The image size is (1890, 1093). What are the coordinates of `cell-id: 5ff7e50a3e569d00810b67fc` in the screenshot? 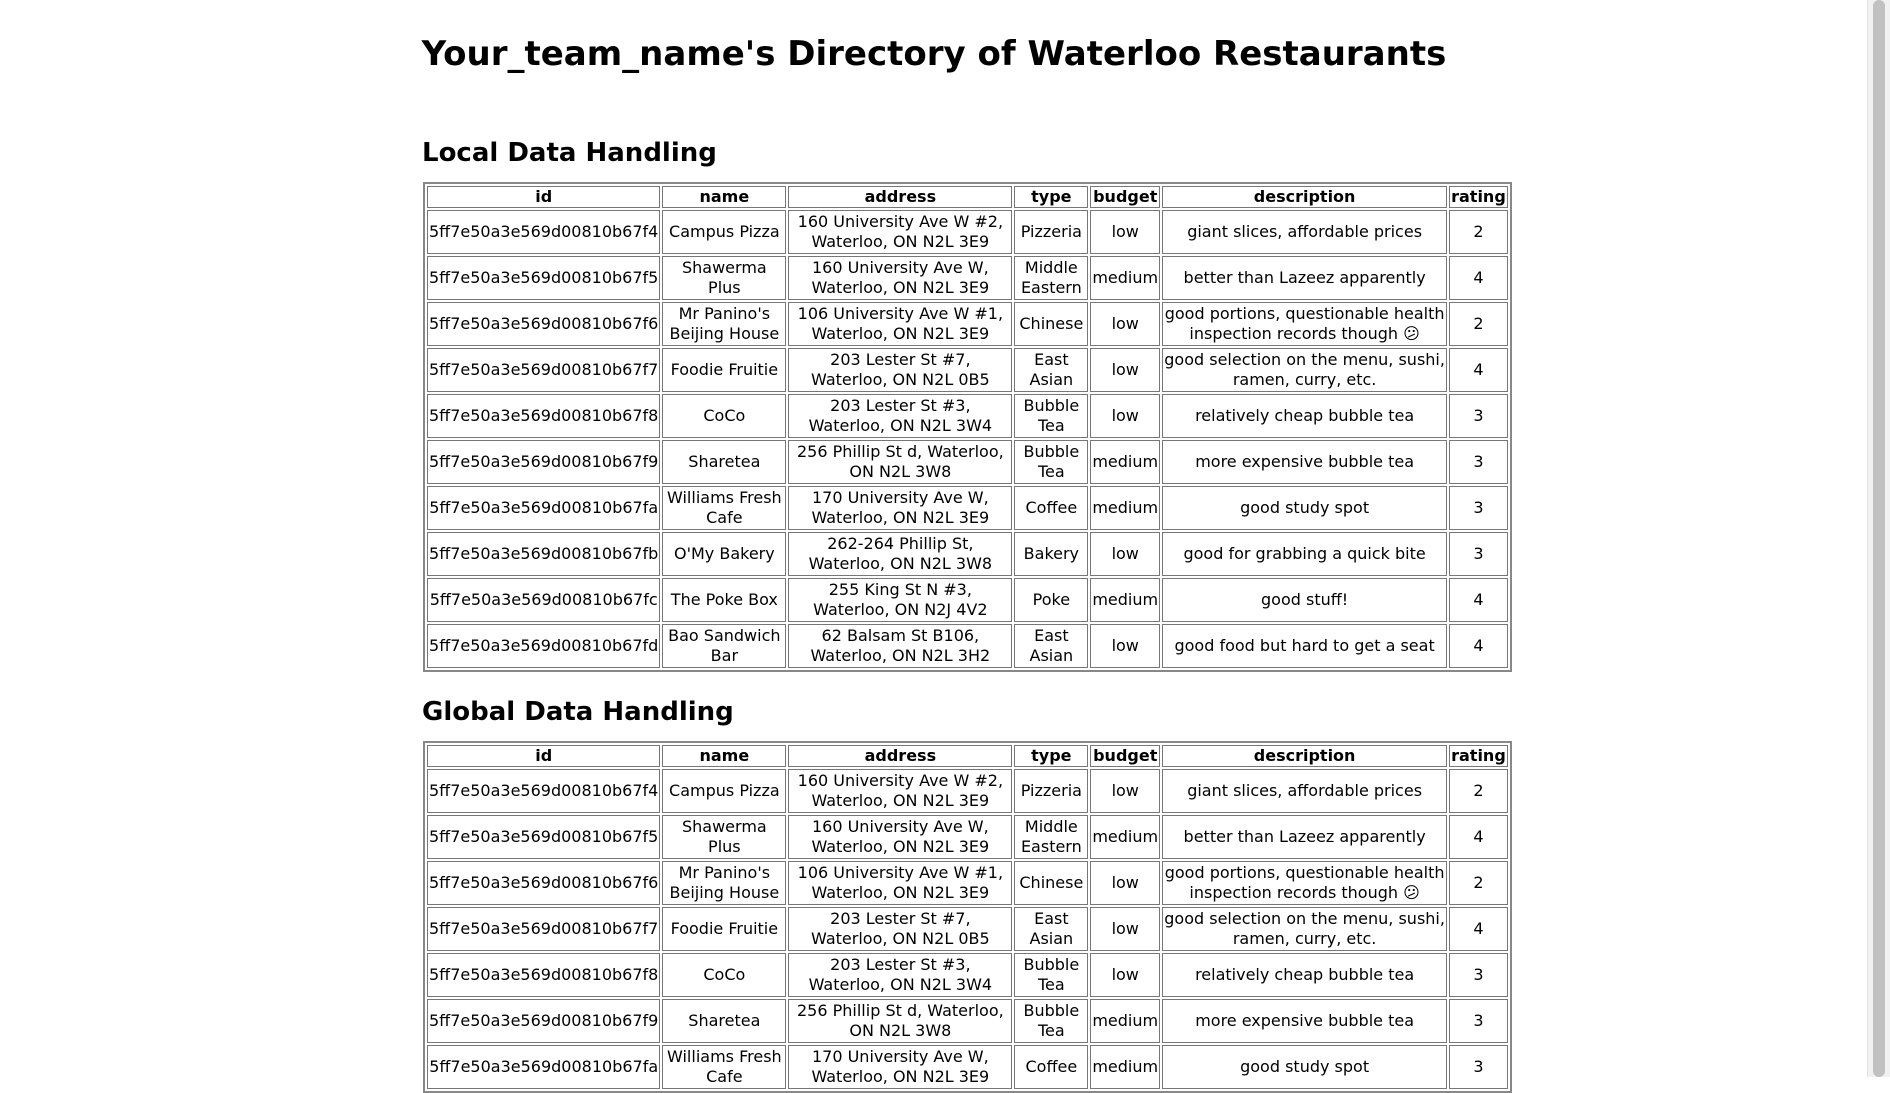 It's located at (544, 600).